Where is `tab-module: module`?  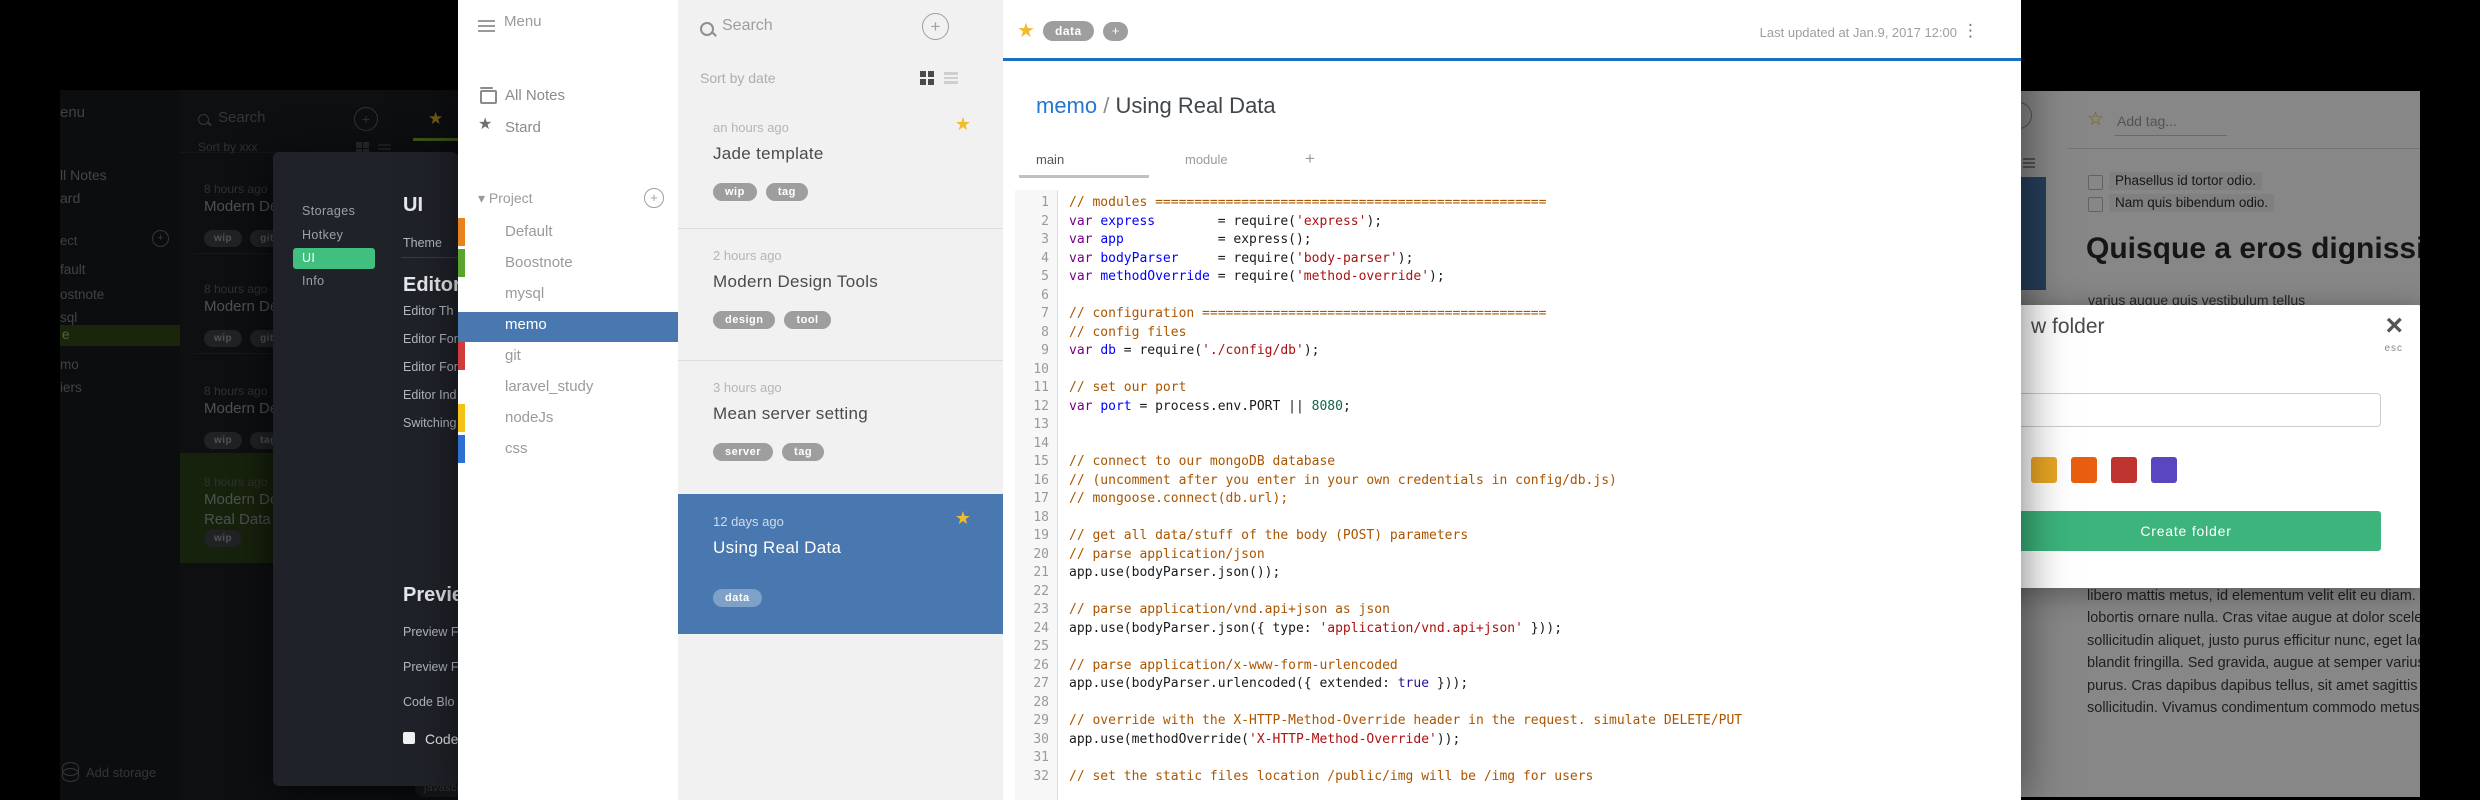
tab-module: module is located at coordinates (1206, 159).